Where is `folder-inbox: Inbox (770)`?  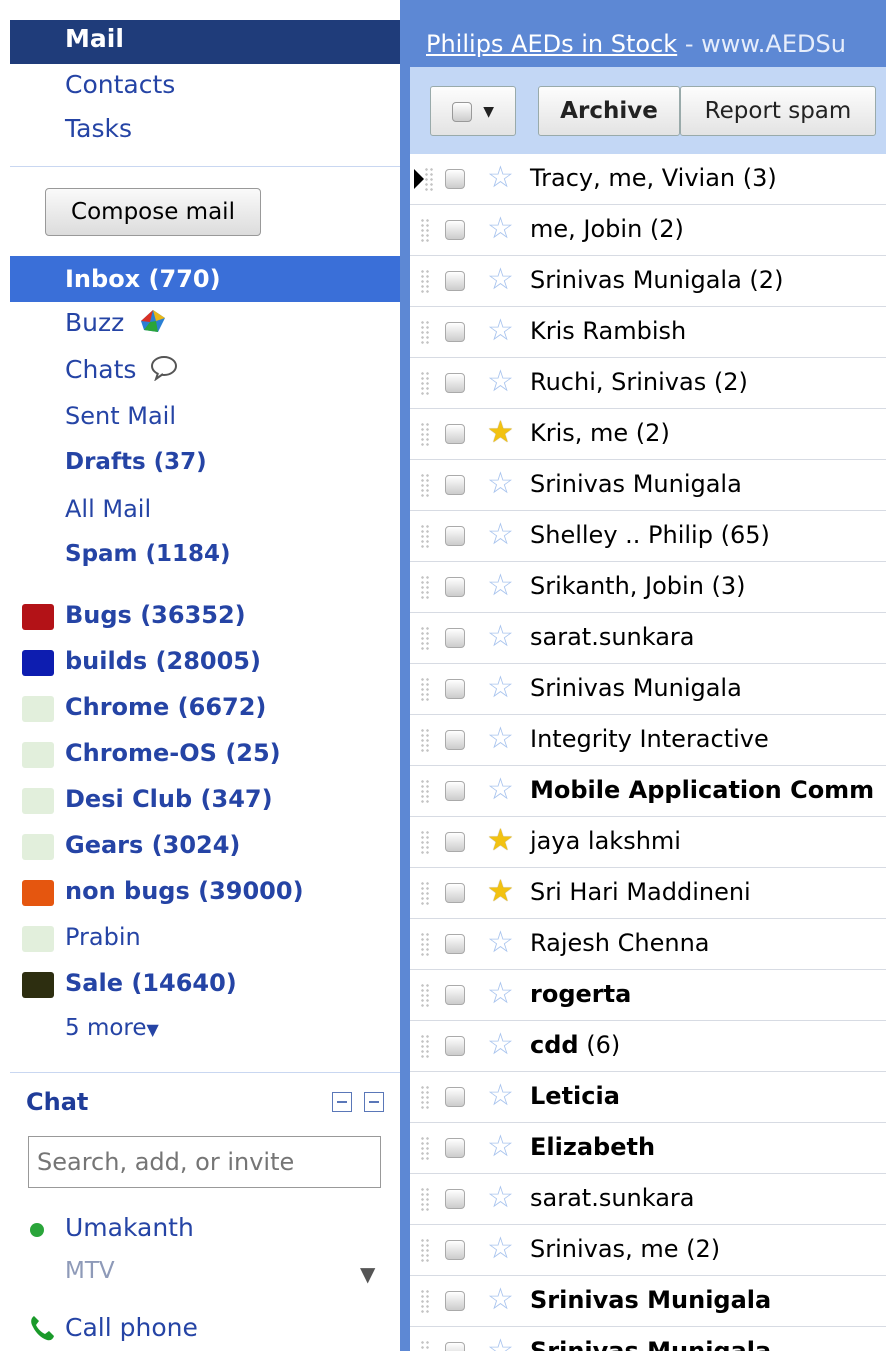 folder-inbox: Inbox (770) is located at coordinates (143, 279).